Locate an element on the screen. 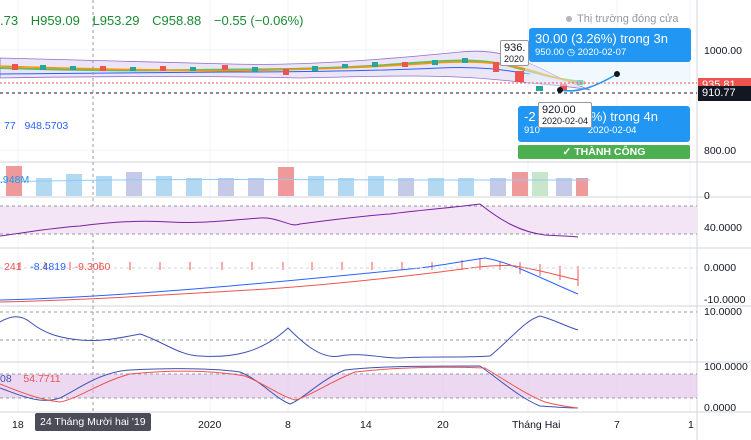 This screenshot has width=751, height=440. point-label-top: 936. 2020 is located at coordinates (515, 53).